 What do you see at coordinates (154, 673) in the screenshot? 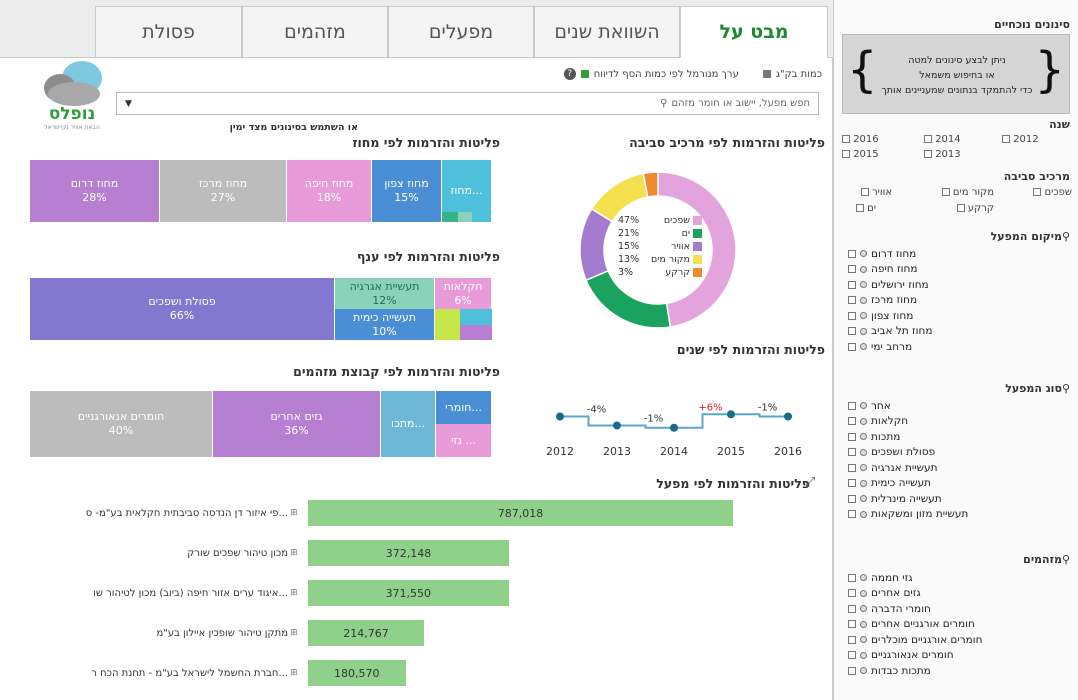
I see `bar-category-label: ...חברת החשמל לישראל בע"מ - תחנת הכח ר` at bounding box center [154, 673].